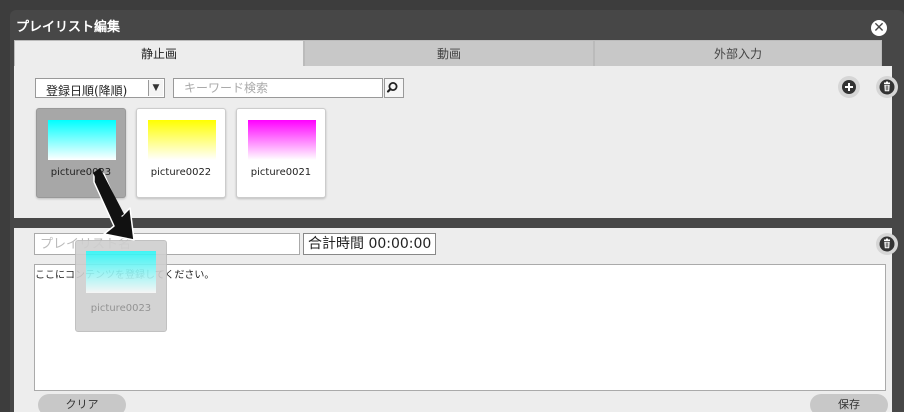  I want to click on add-content-button, so click(849, 87).